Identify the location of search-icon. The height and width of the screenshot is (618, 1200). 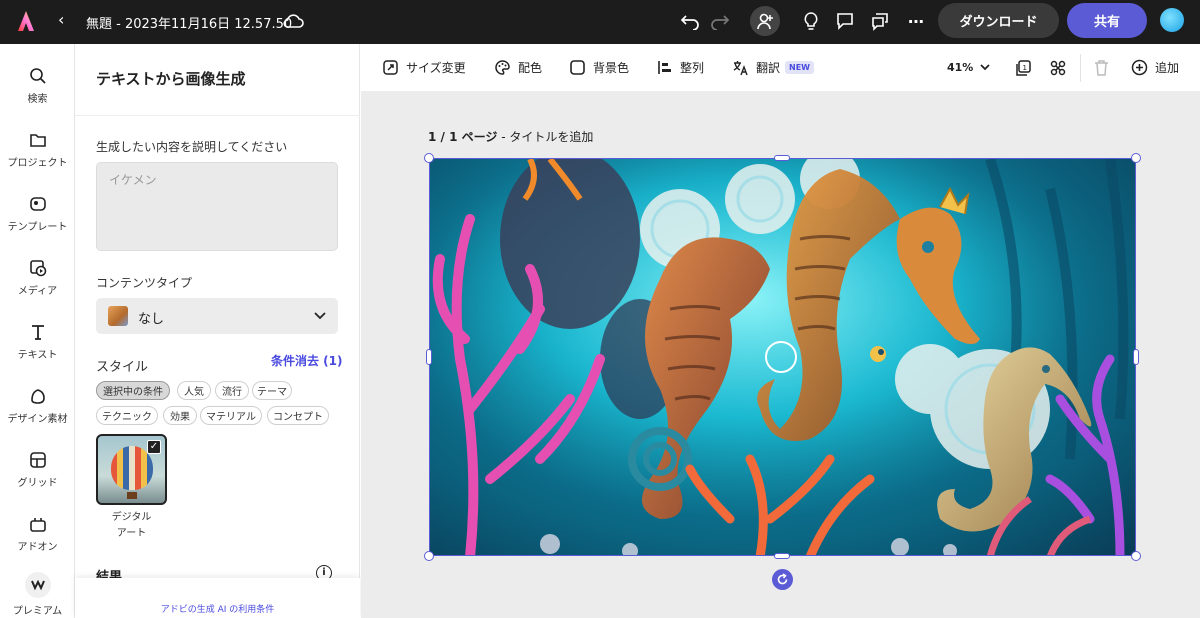
(38, 76).